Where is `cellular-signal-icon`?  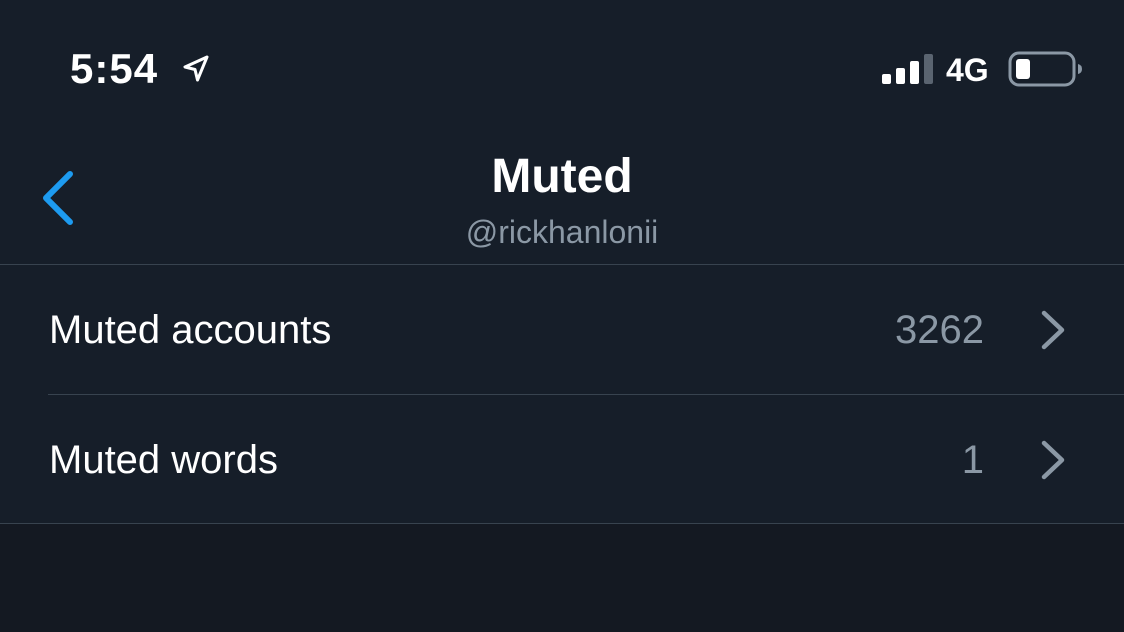 cellular-signal-icon is located at coordinates (907, 69).